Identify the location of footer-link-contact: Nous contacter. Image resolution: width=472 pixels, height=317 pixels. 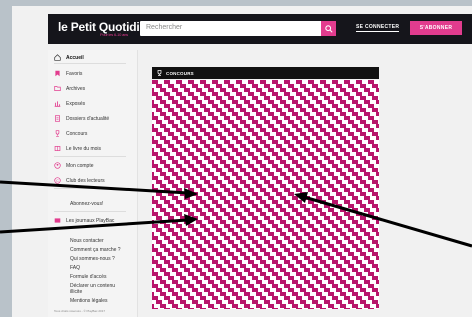
(87, 241).